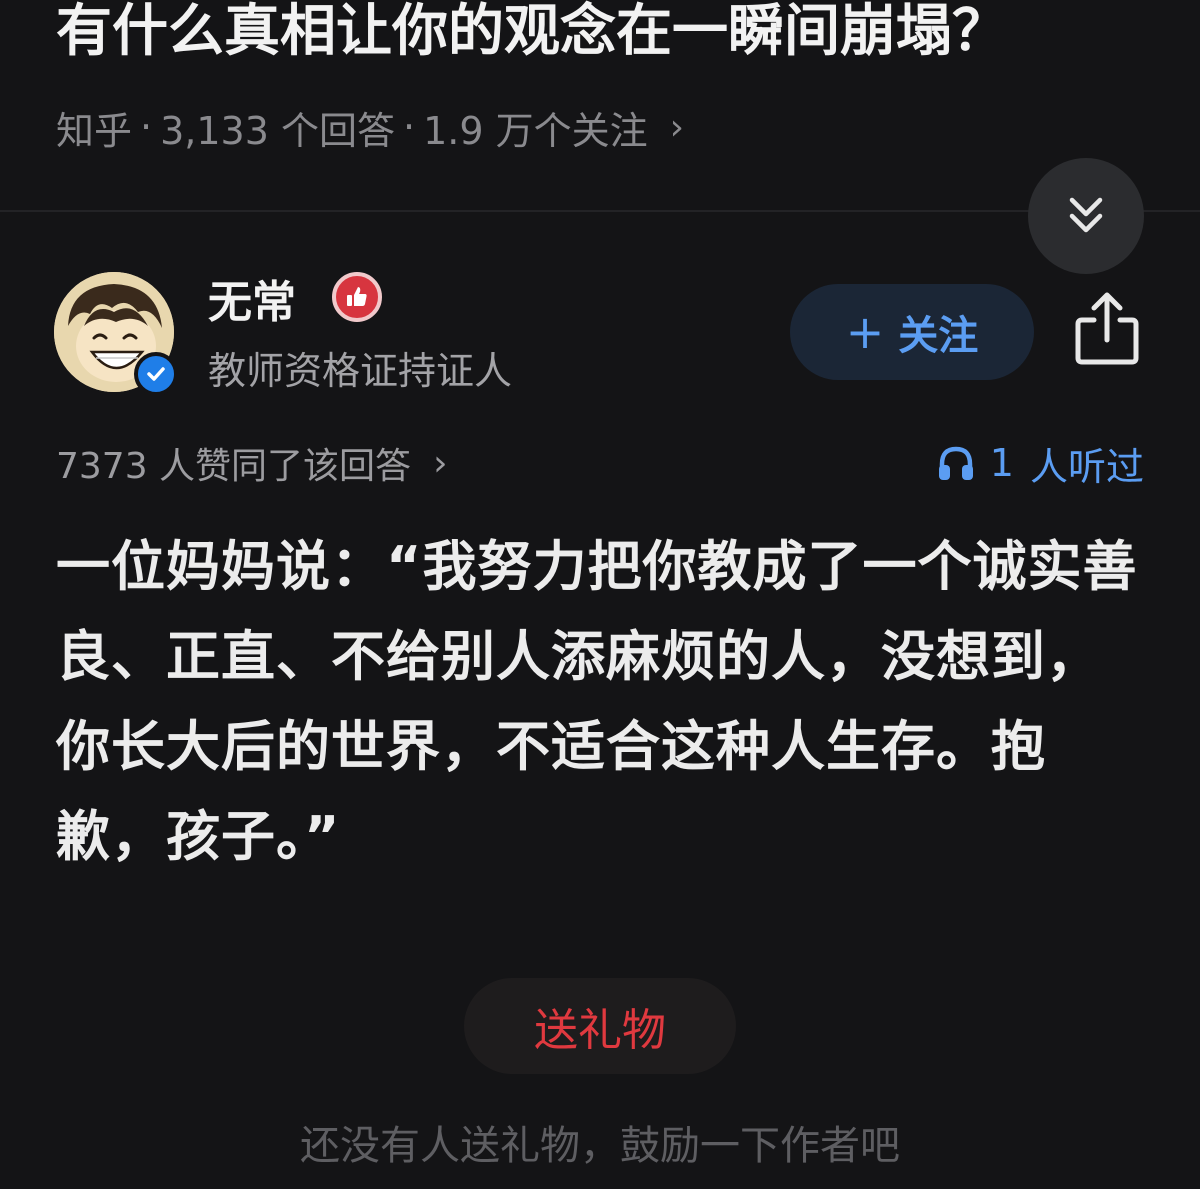 This screenshot has width=1200, height=1189. What do you see at coordinates (234, 466) in the screenshot?
I see `upvote-text: 7373 人赞同了该回答` at bounding box center [234, 466].